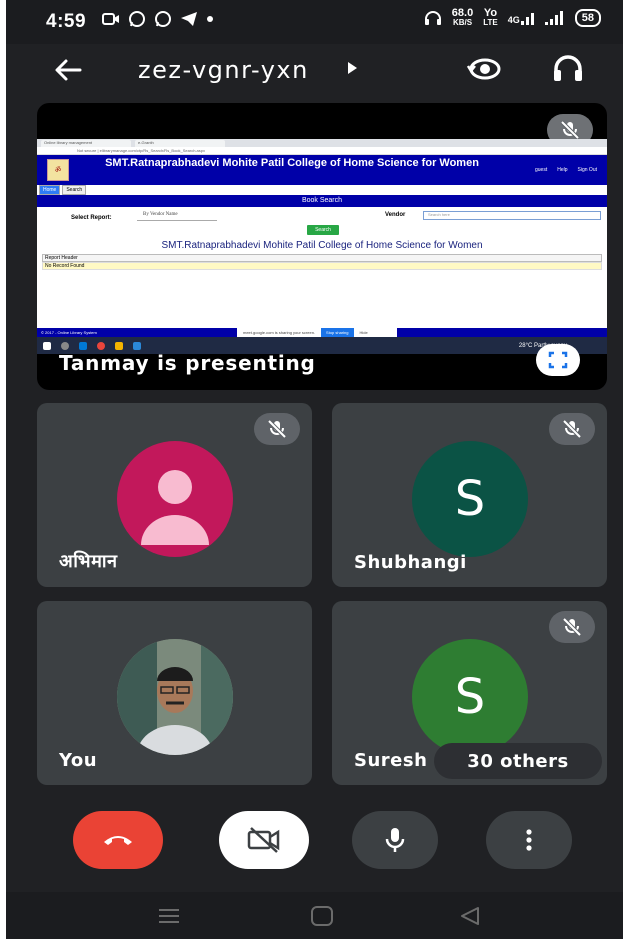  What do you see at coordinates (462, 22) in the screenshot?
I see `network-speed-unit: KB/S` at bounding box center [462, 22].